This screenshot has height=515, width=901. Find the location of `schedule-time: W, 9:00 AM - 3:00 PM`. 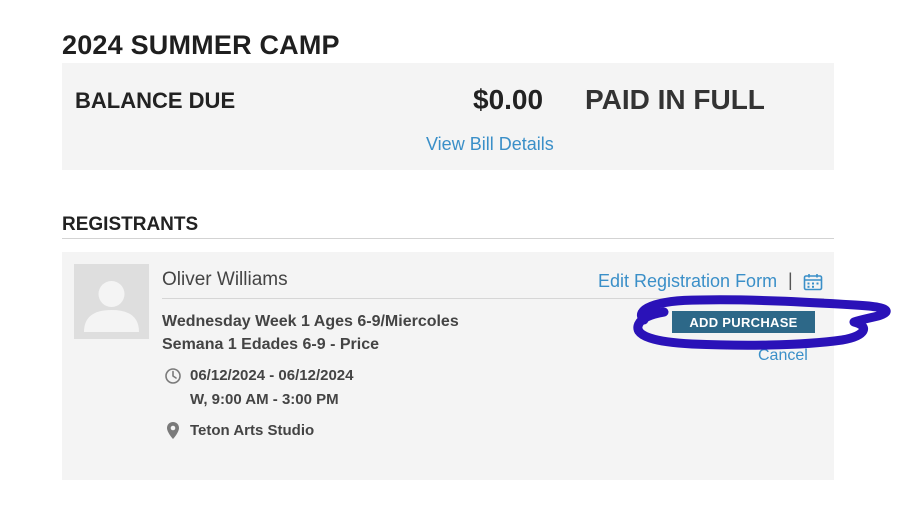

schedule-time: W, 9:00 AM - 3:00 PM is located at coordinates (264, 399).